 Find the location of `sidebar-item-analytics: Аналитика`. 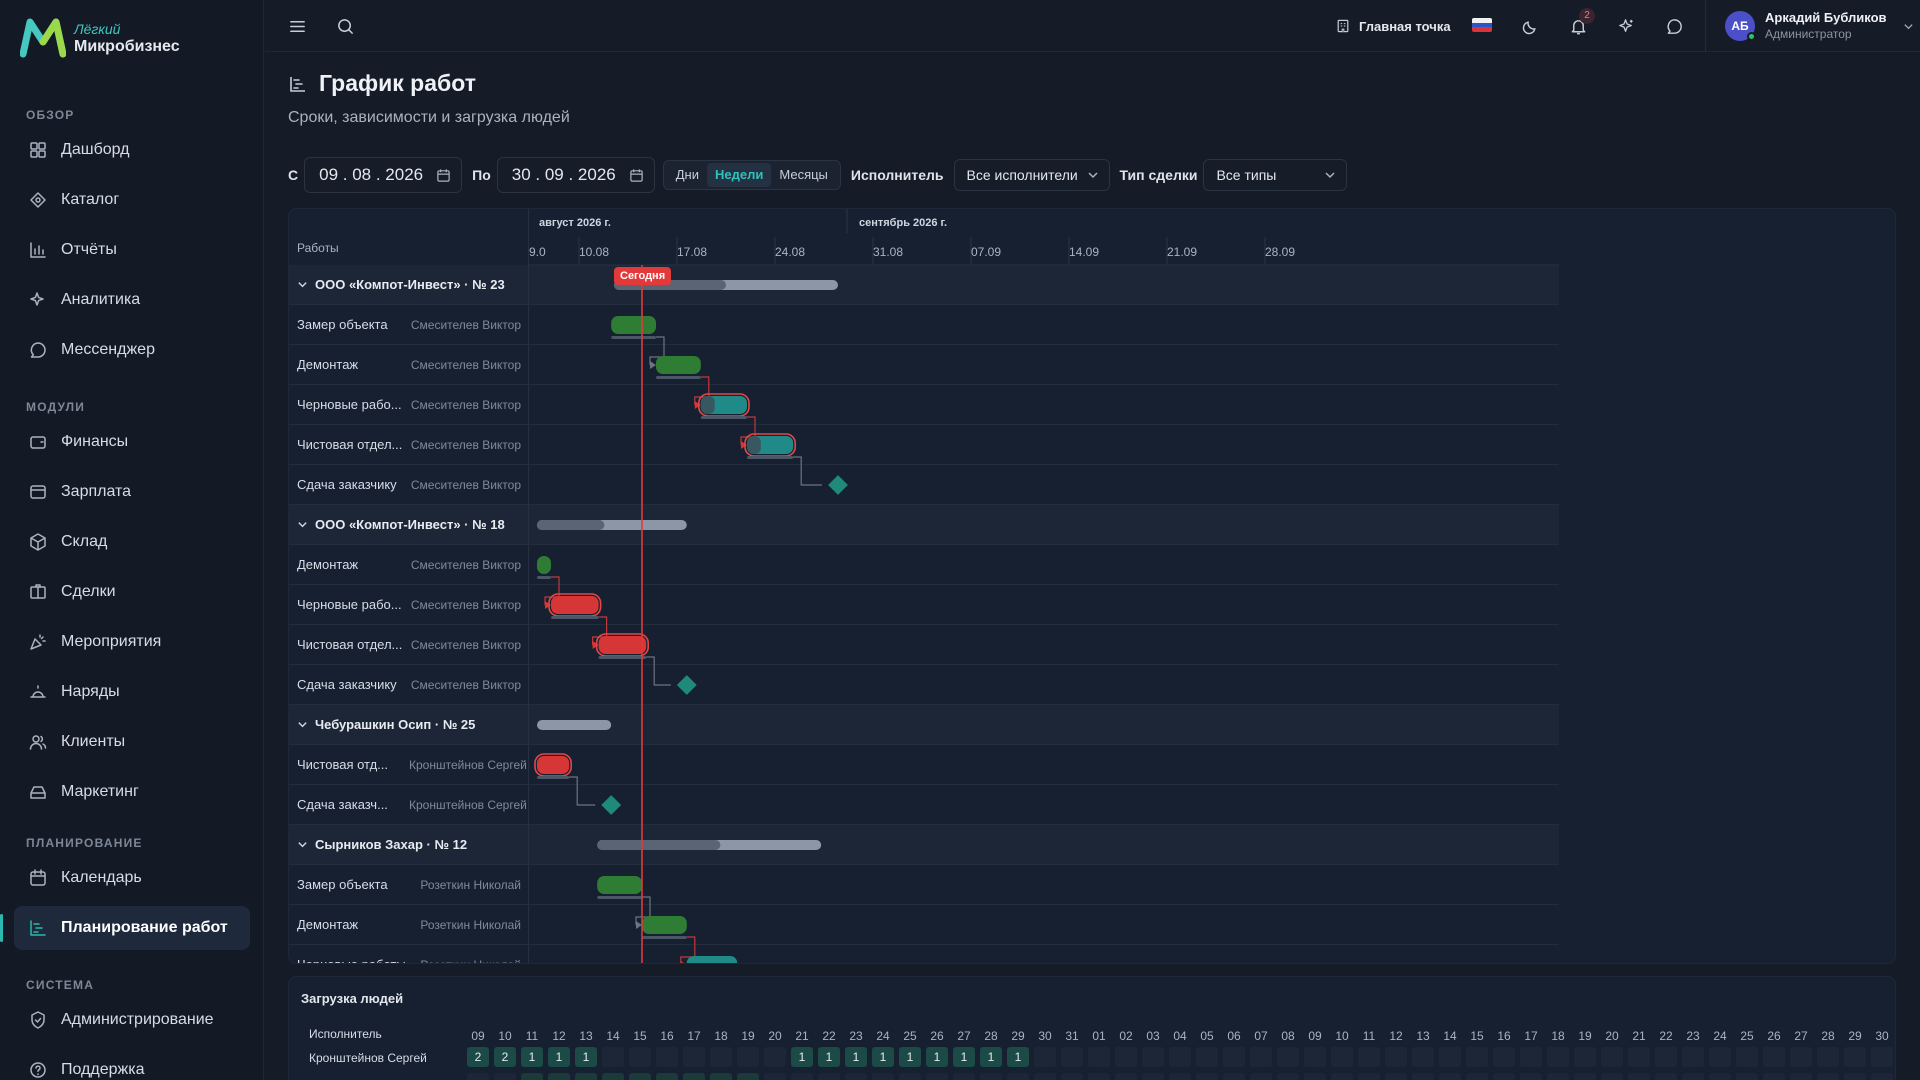

sidebar-item-analytics: Аналитика is located at coordinates (132, 300).